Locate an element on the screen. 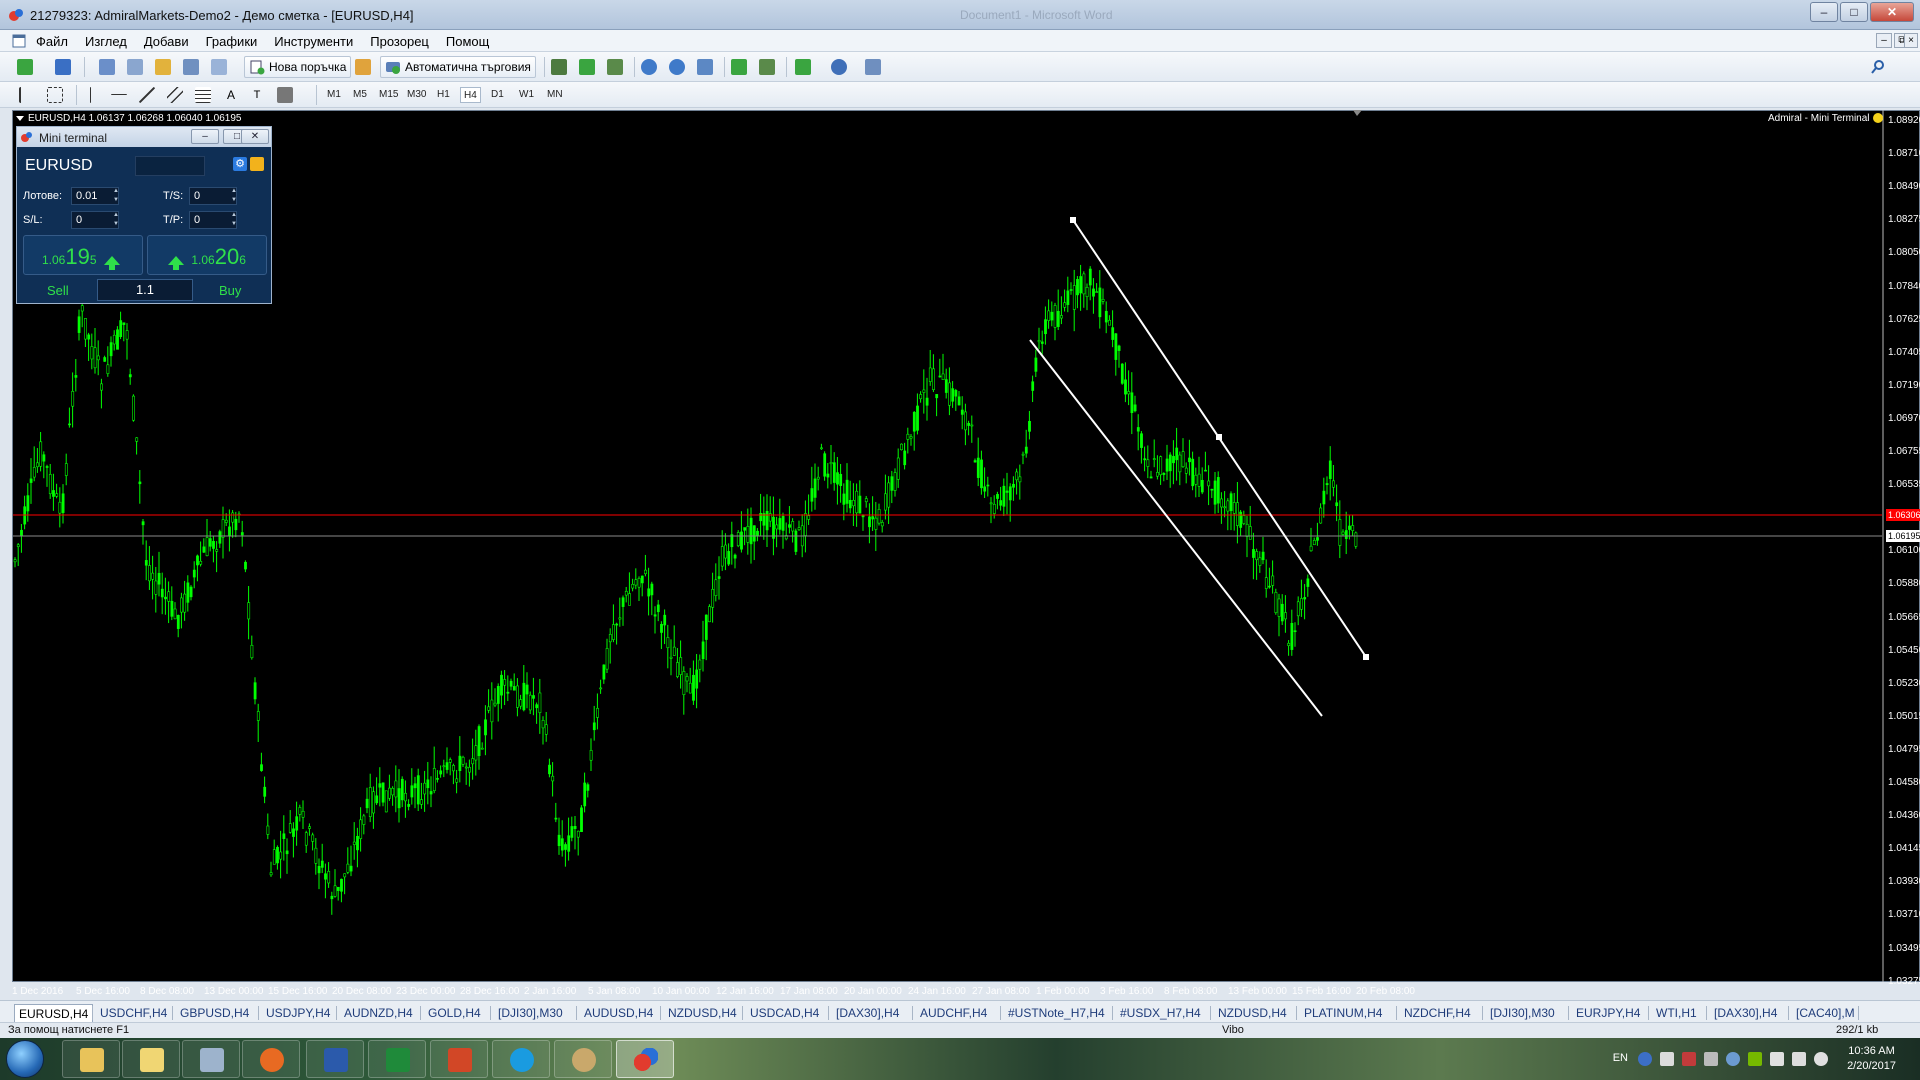 This screenshot has width=1920, height=1080. new-order-button: Нова поръчка is located at coordinates (298, 67).